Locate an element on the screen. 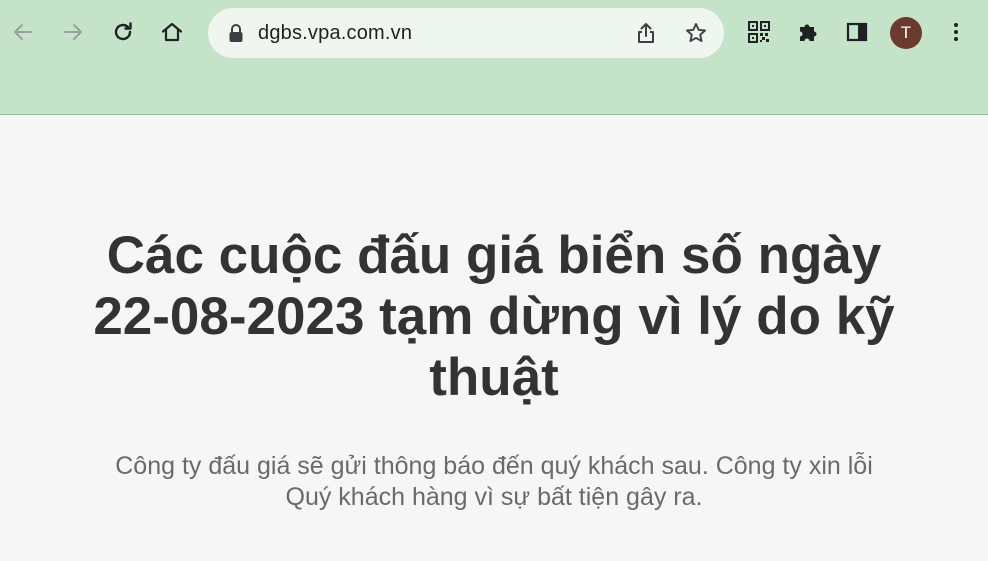 The image size is (988, 561). qr-code-icon is located at coordinates (759, 32).